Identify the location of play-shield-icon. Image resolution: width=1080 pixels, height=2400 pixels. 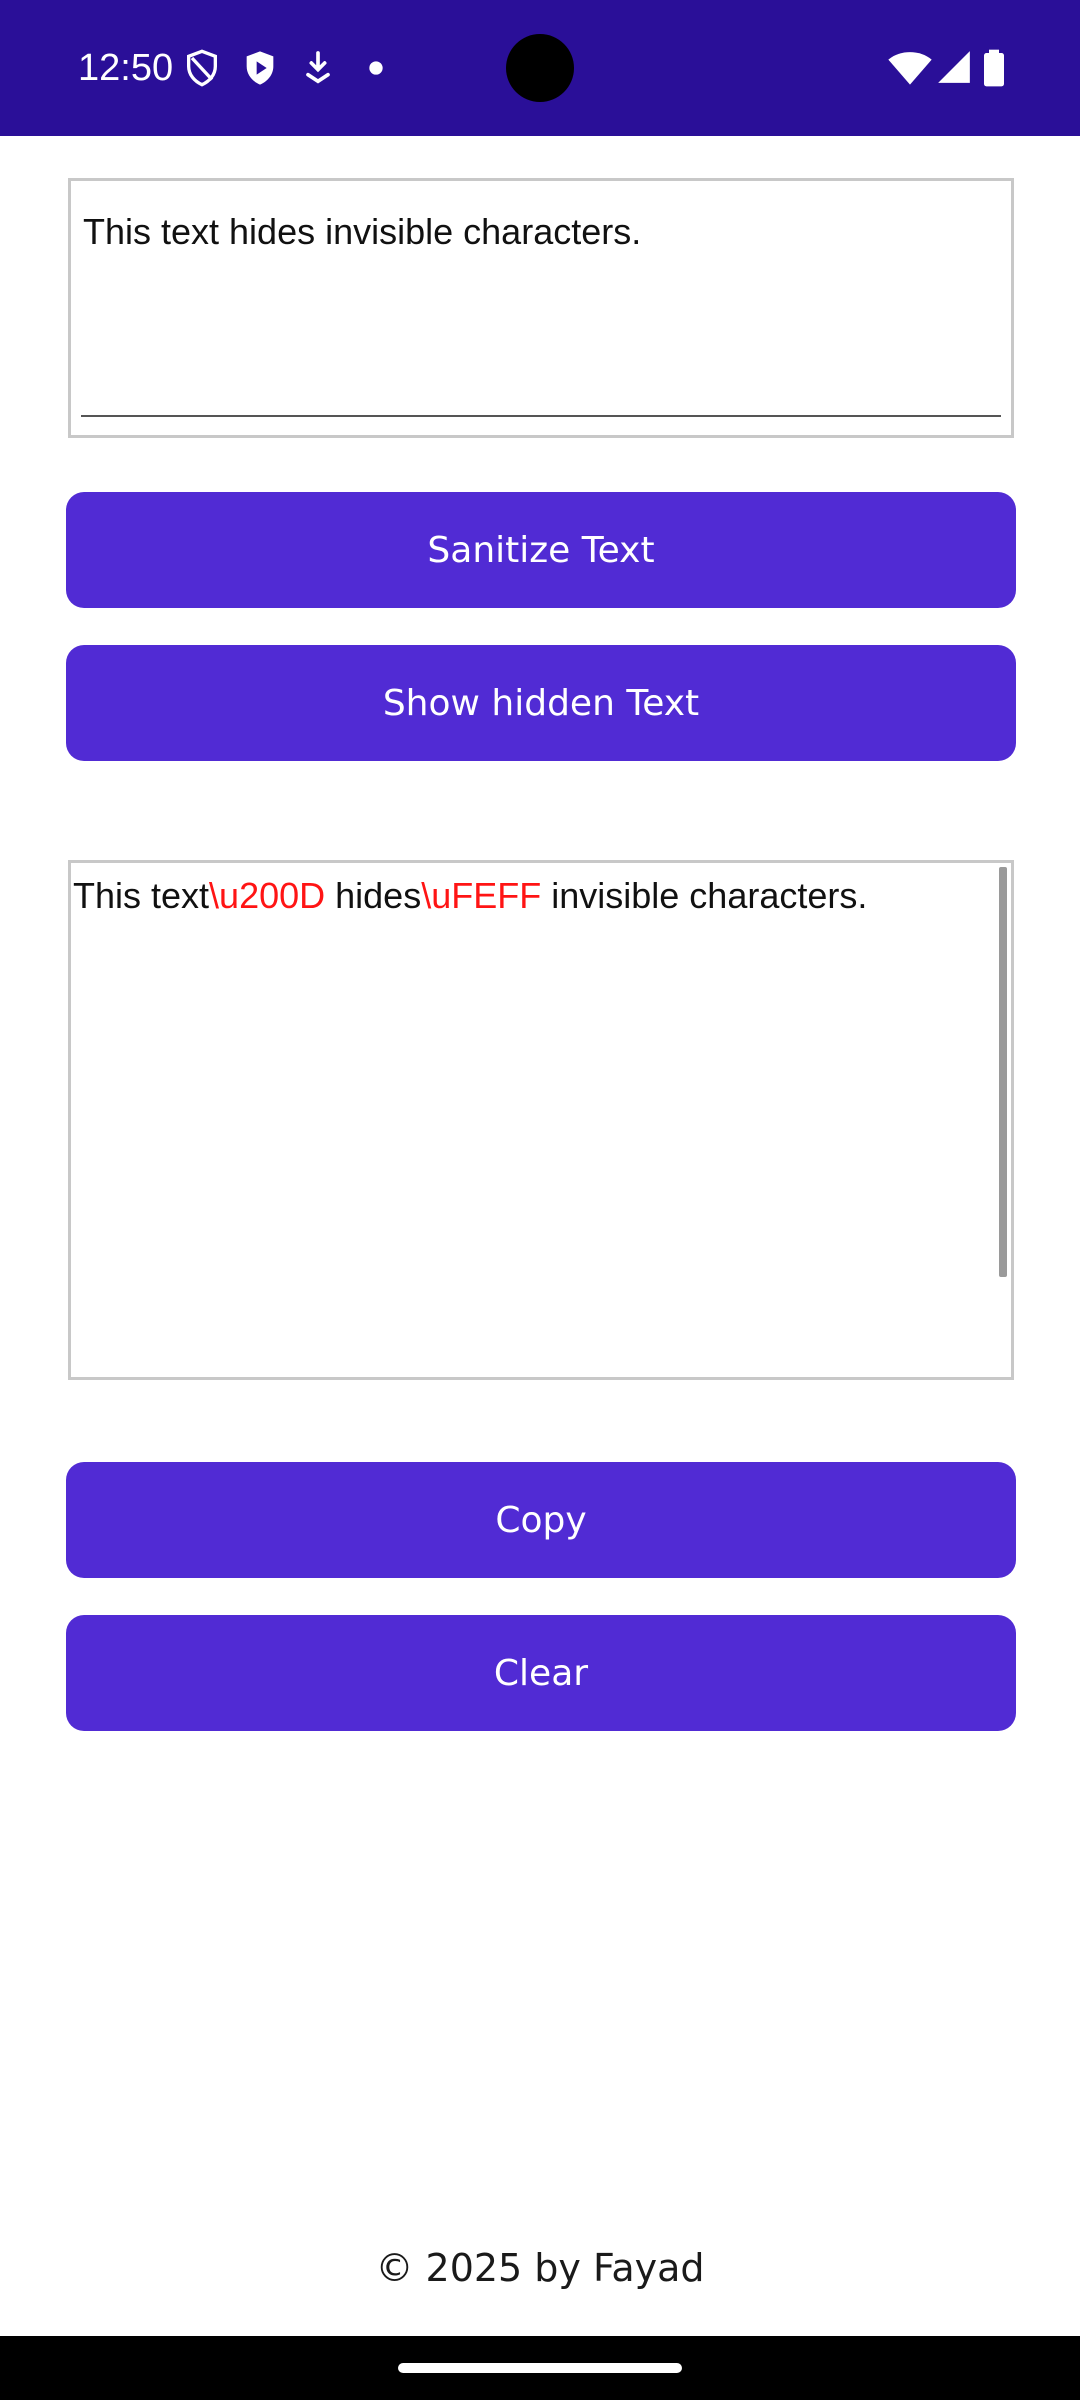
(260, 68).